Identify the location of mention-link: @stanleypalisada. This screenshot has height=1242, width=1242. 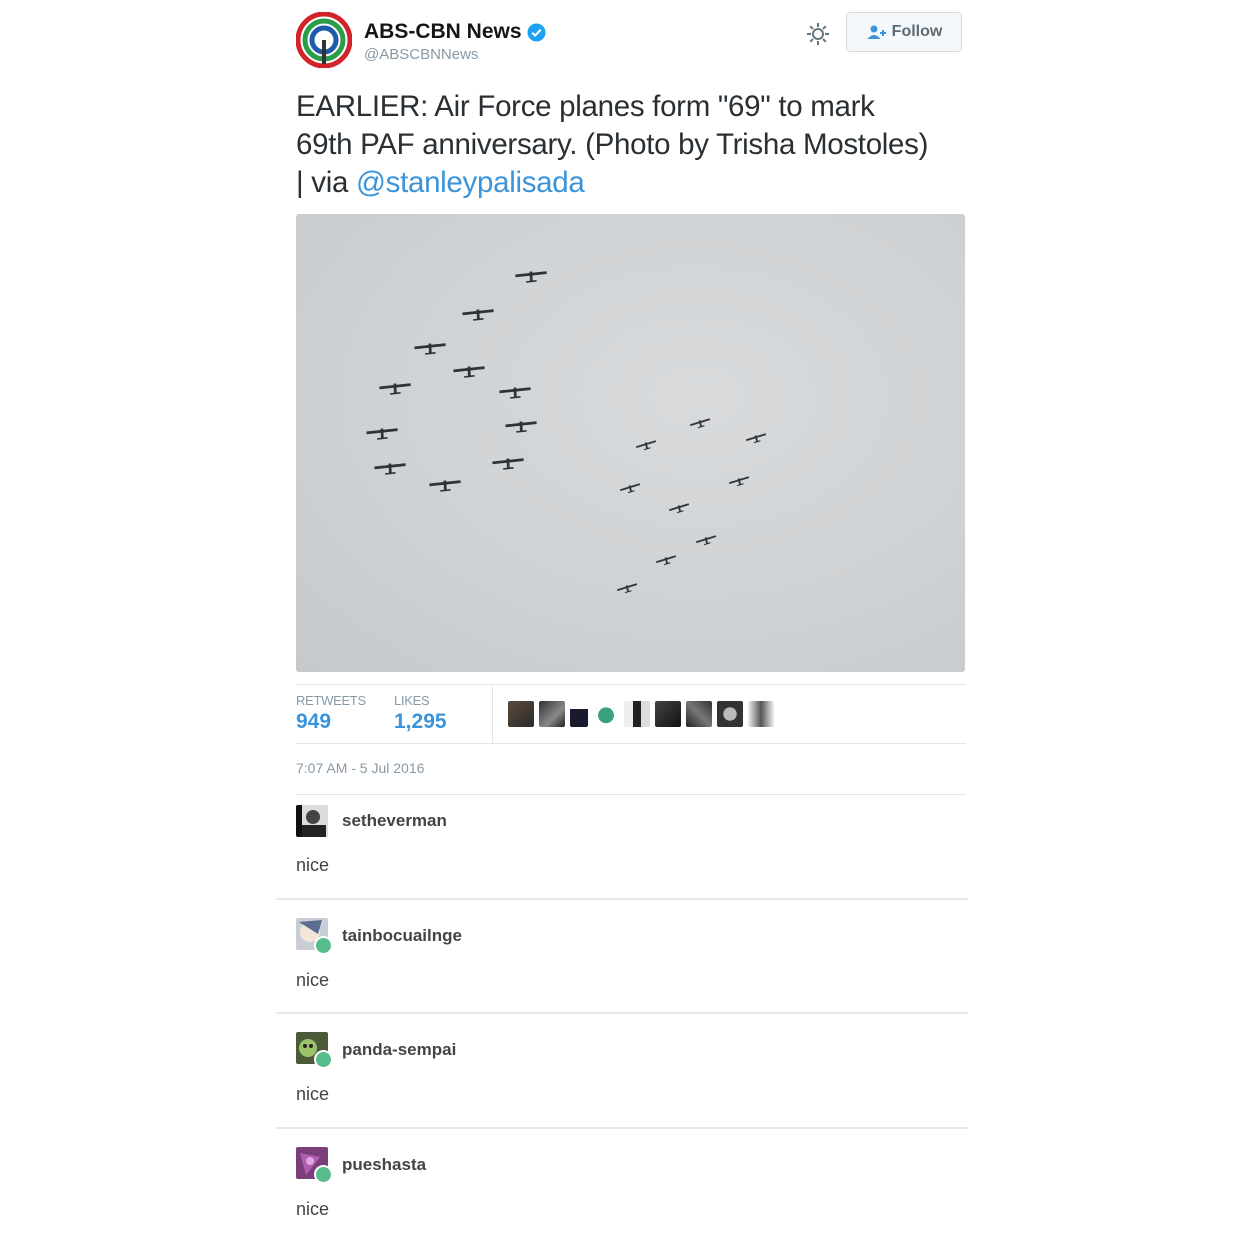
(470, 182).